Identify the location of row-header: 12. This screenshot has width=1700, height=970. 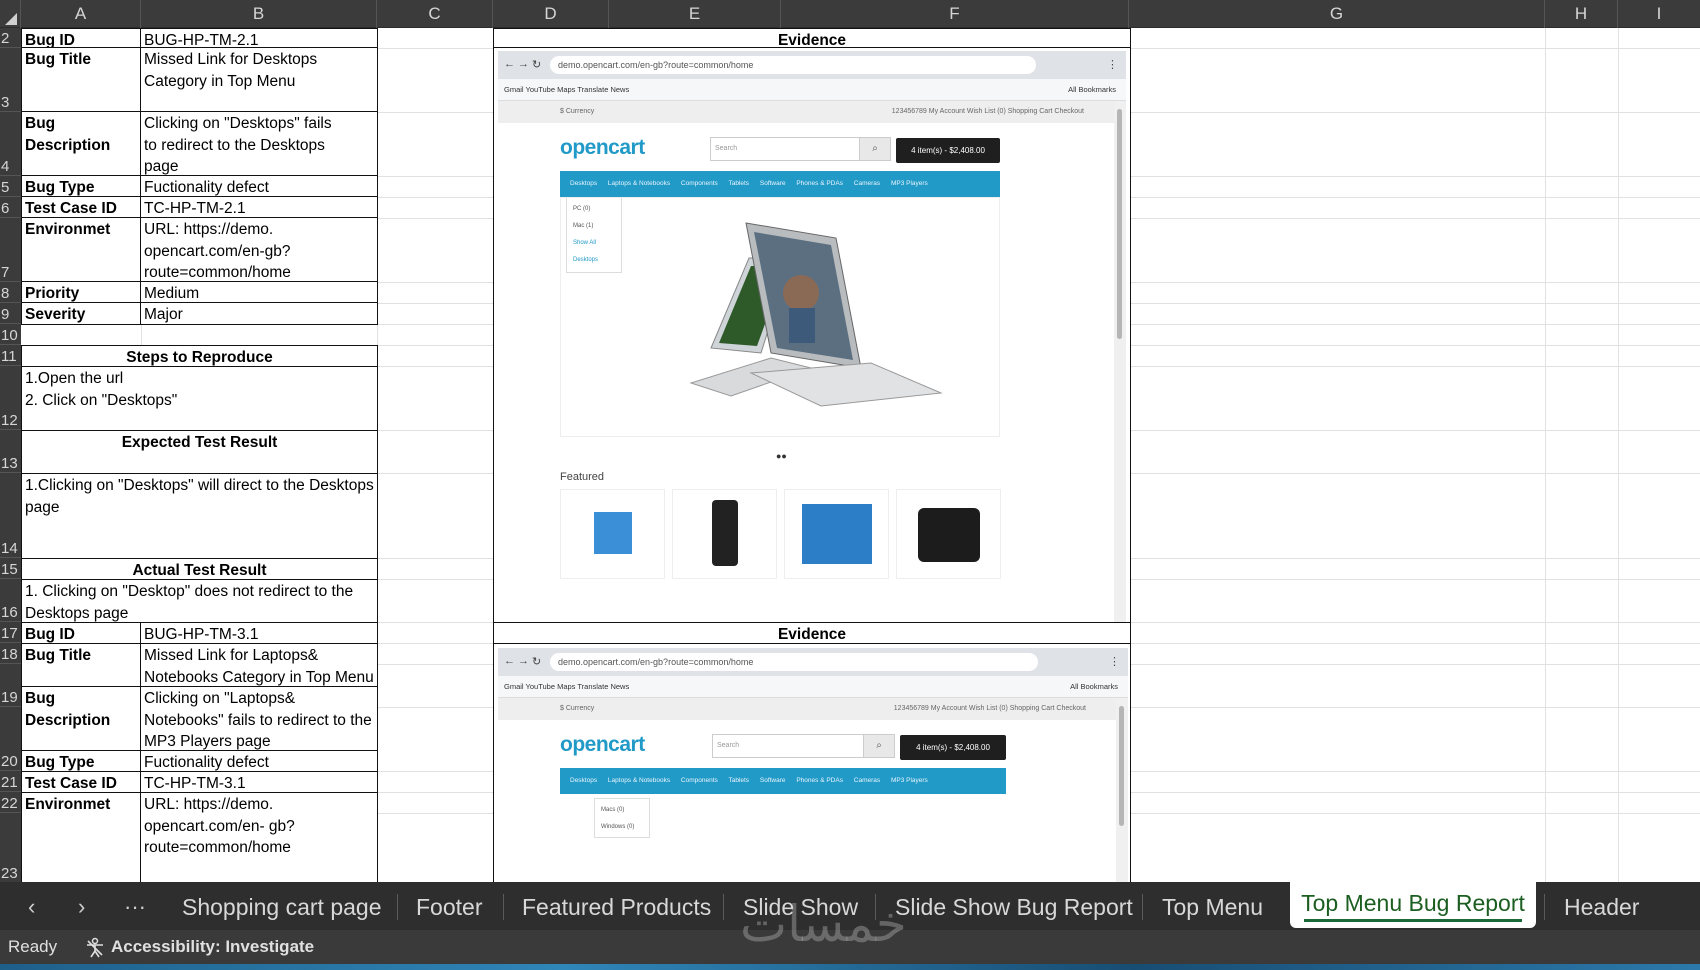
(10, 398).